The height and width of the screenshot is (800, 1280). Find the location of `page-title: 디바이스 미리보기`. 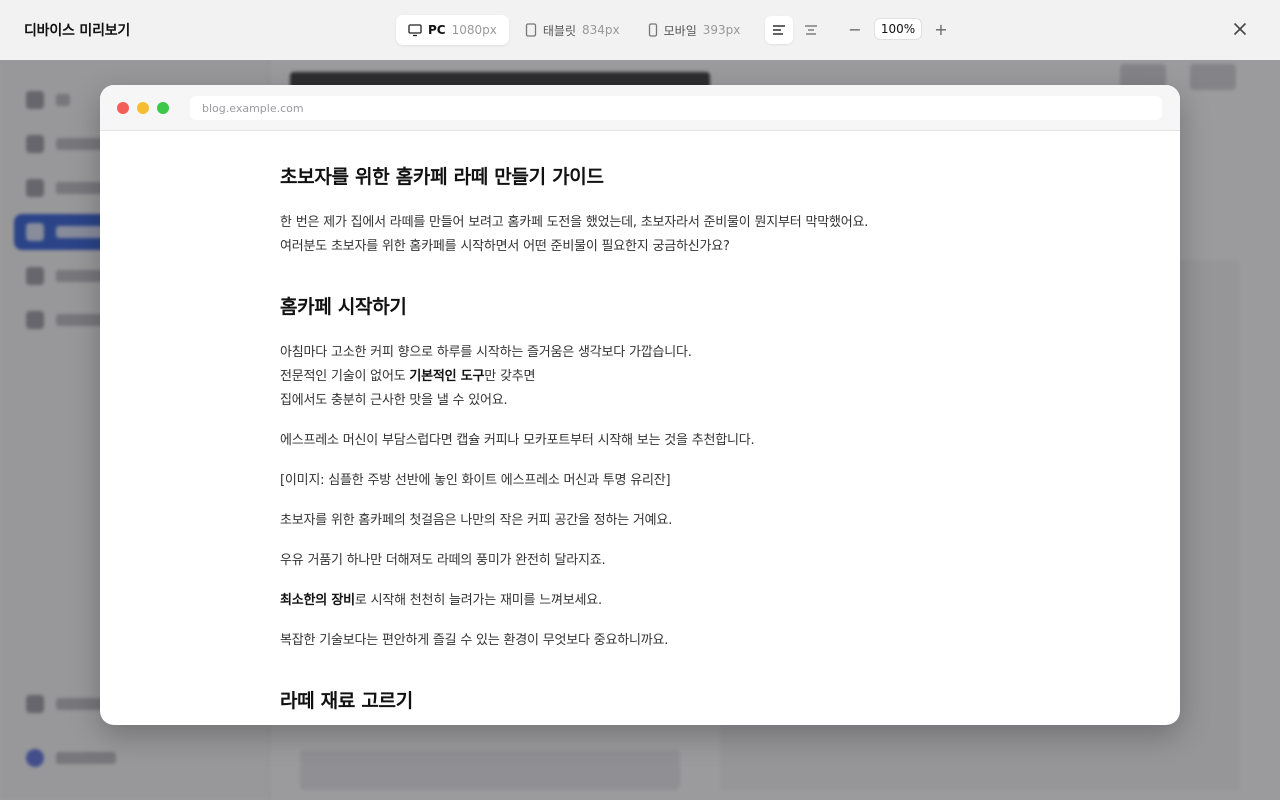

page-title: 디바이스 미리보기 is located at coordinates (77, 31).